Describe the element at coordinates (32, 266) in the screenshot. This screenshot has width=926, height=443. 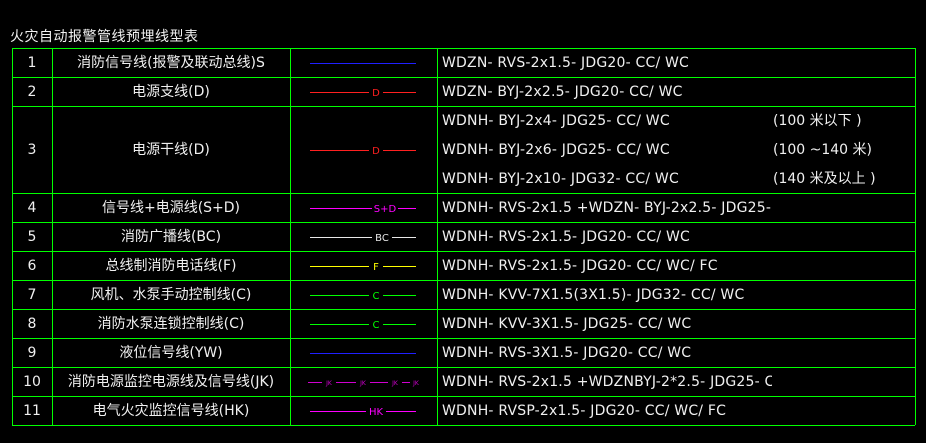
I see `row-number: 6` at that location.